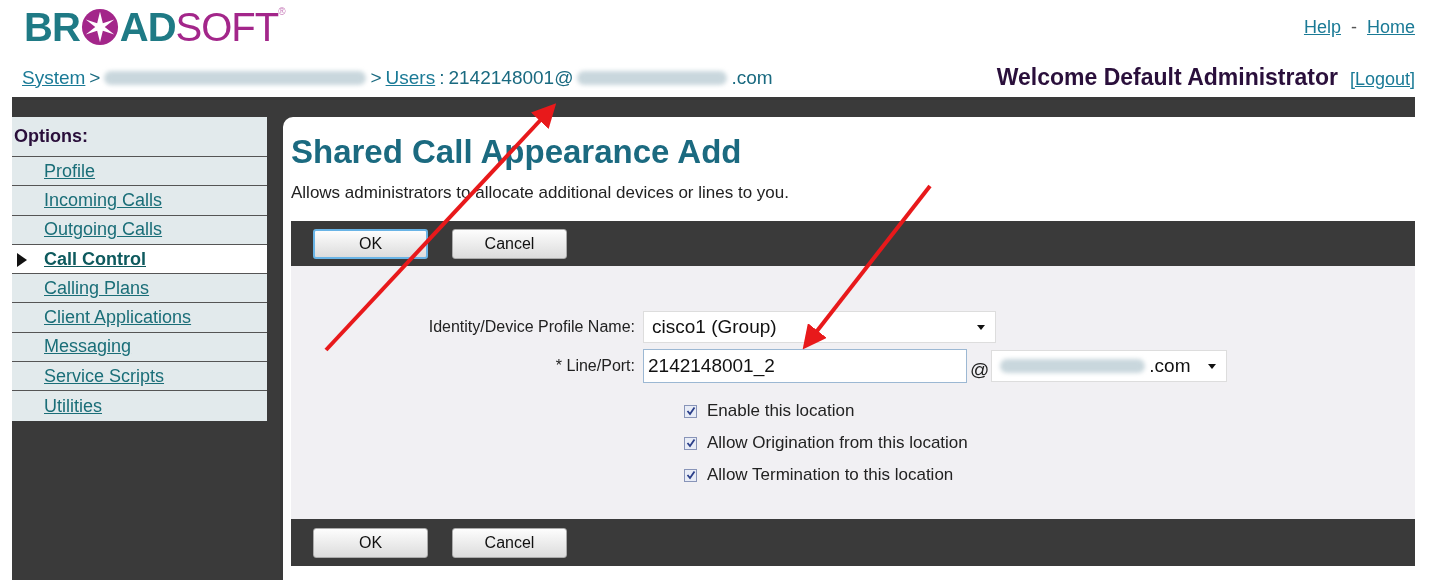 The height and width of the screenshot is (580, 1438). I want to click on field-label: Identity/Device Profile Name:, so click(531, 327).